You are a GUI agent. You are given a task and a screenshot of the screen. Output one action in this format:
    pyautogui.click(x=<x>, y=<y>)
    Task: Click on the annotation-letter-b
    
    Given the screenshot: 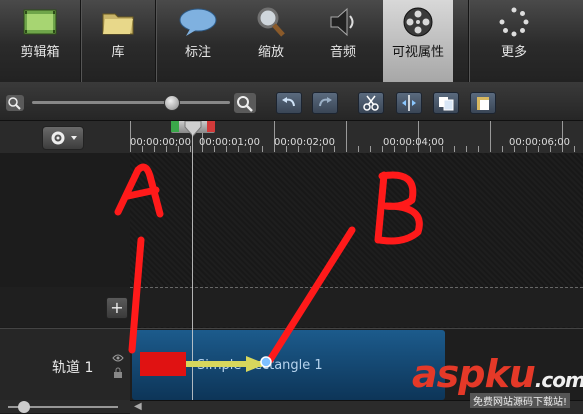 What is the action you would take?
    pyautogui.click(x=398, y=208)
    